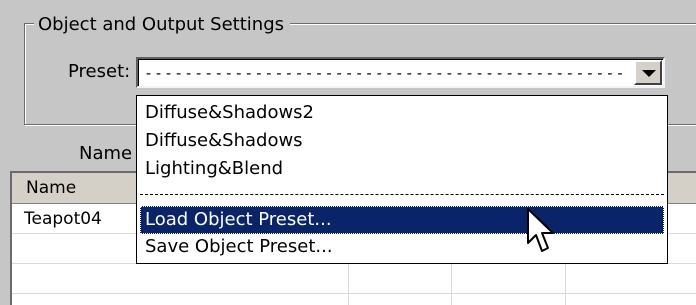 Image resolution: width=696 pixels, height=305 pixels. I want to click on name-label: Name, so click(106, 153).